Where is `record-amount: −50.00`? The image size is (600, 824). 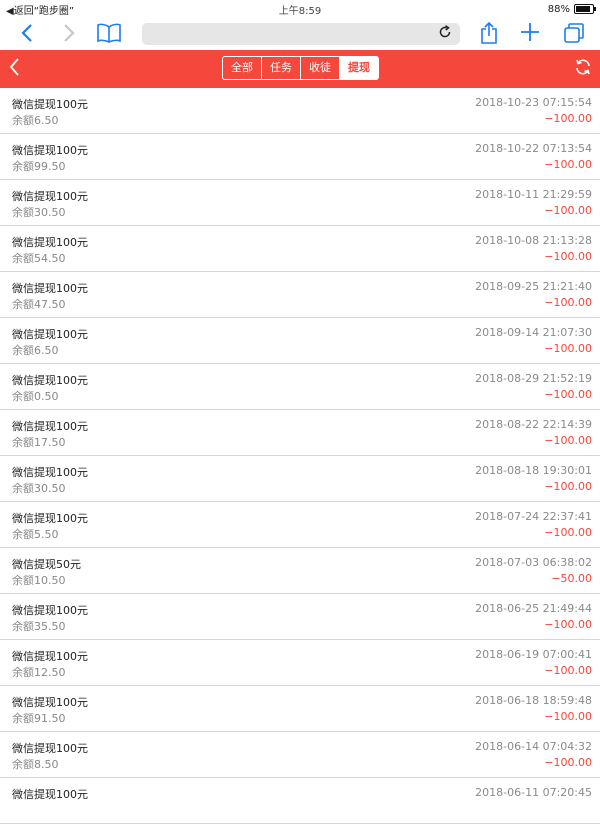
record-amount: −50.00 is located at coordinates (571, 578).